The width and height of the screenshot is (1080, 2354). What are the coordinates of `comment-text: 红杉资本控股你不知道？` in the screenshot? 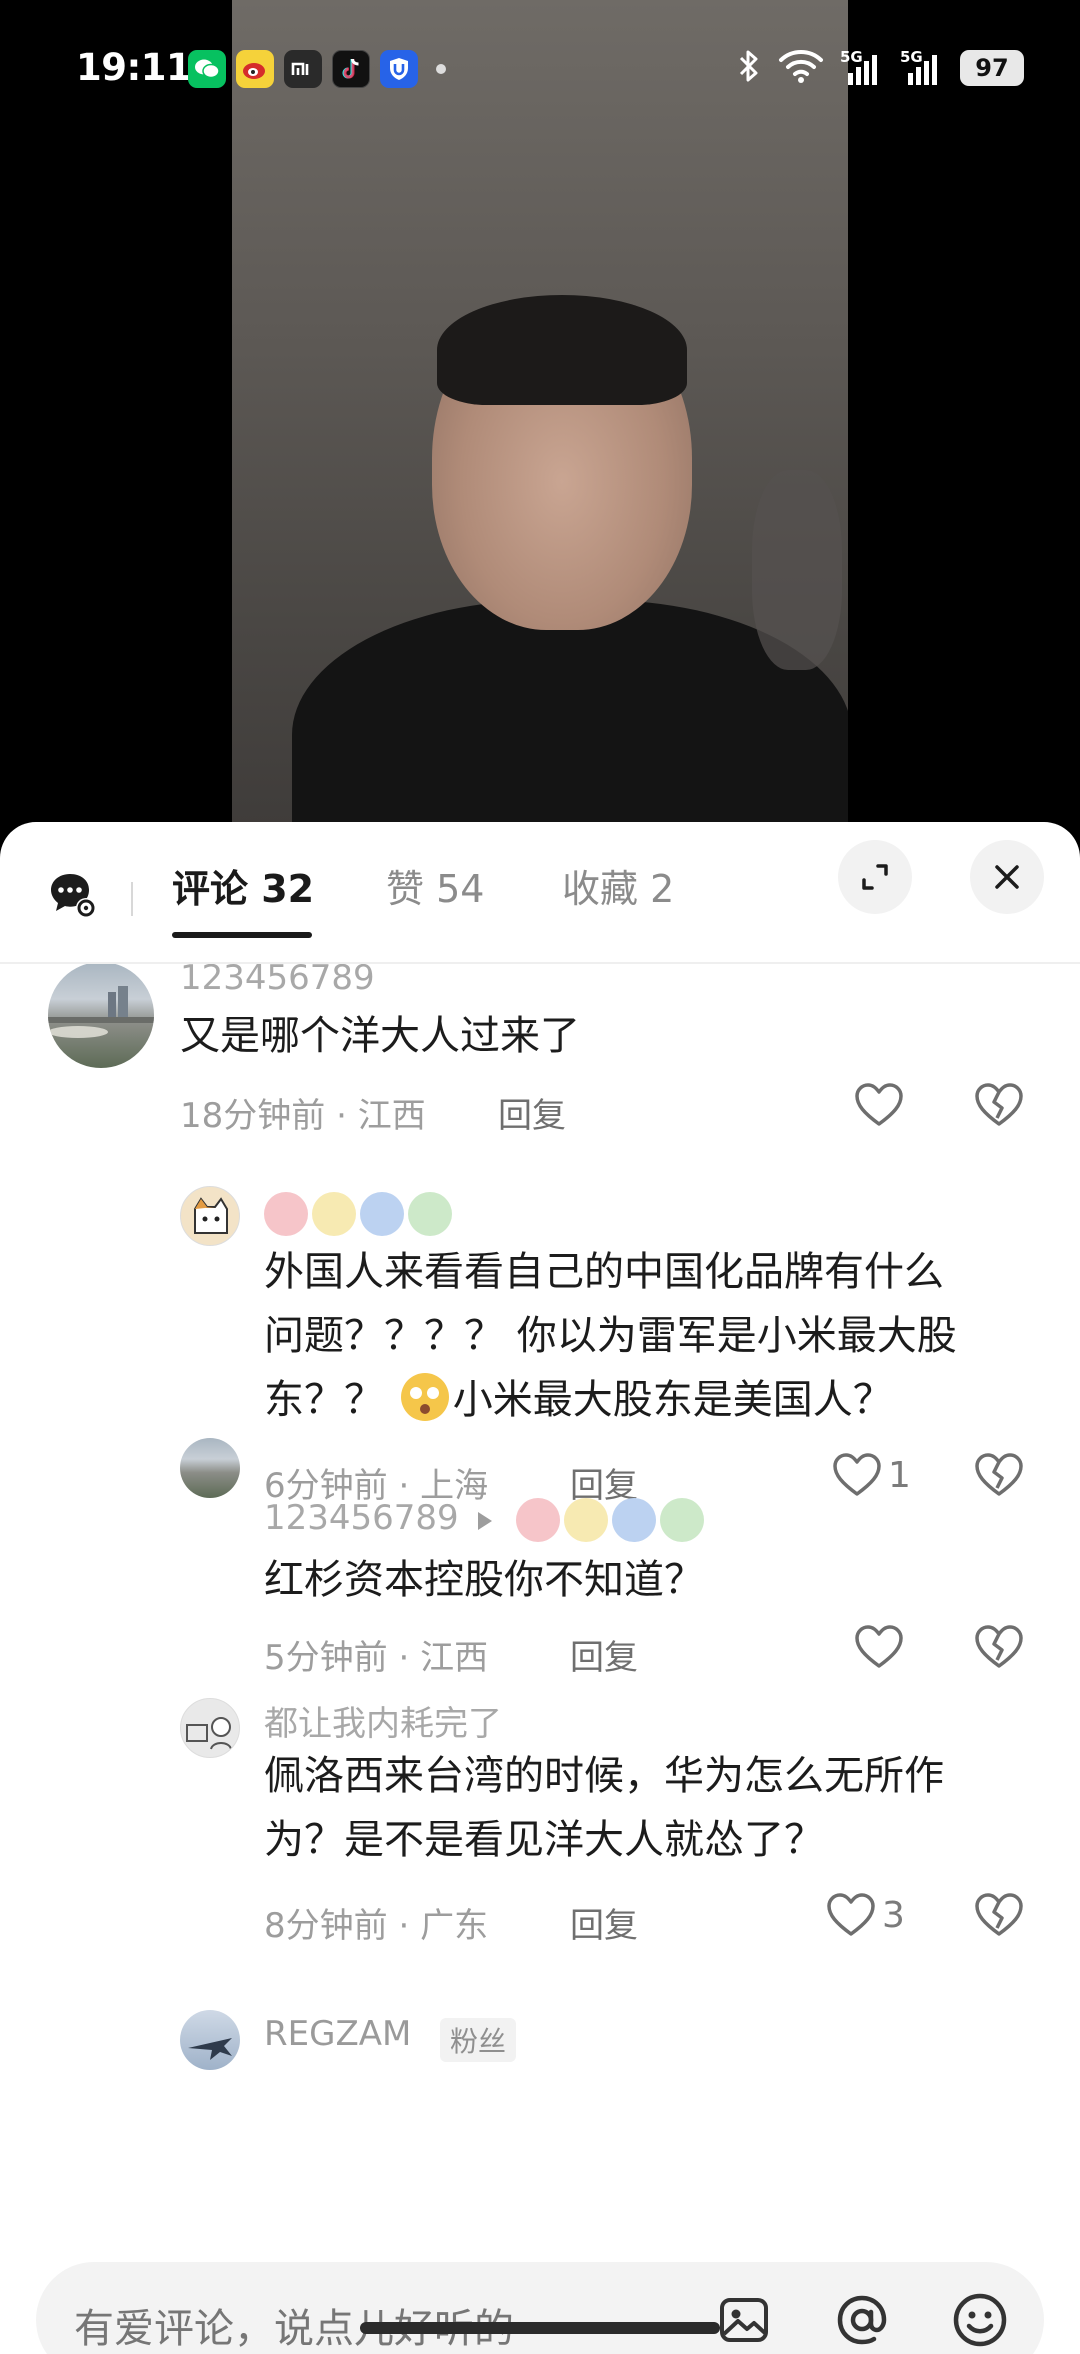 It's located at (484, 1580).